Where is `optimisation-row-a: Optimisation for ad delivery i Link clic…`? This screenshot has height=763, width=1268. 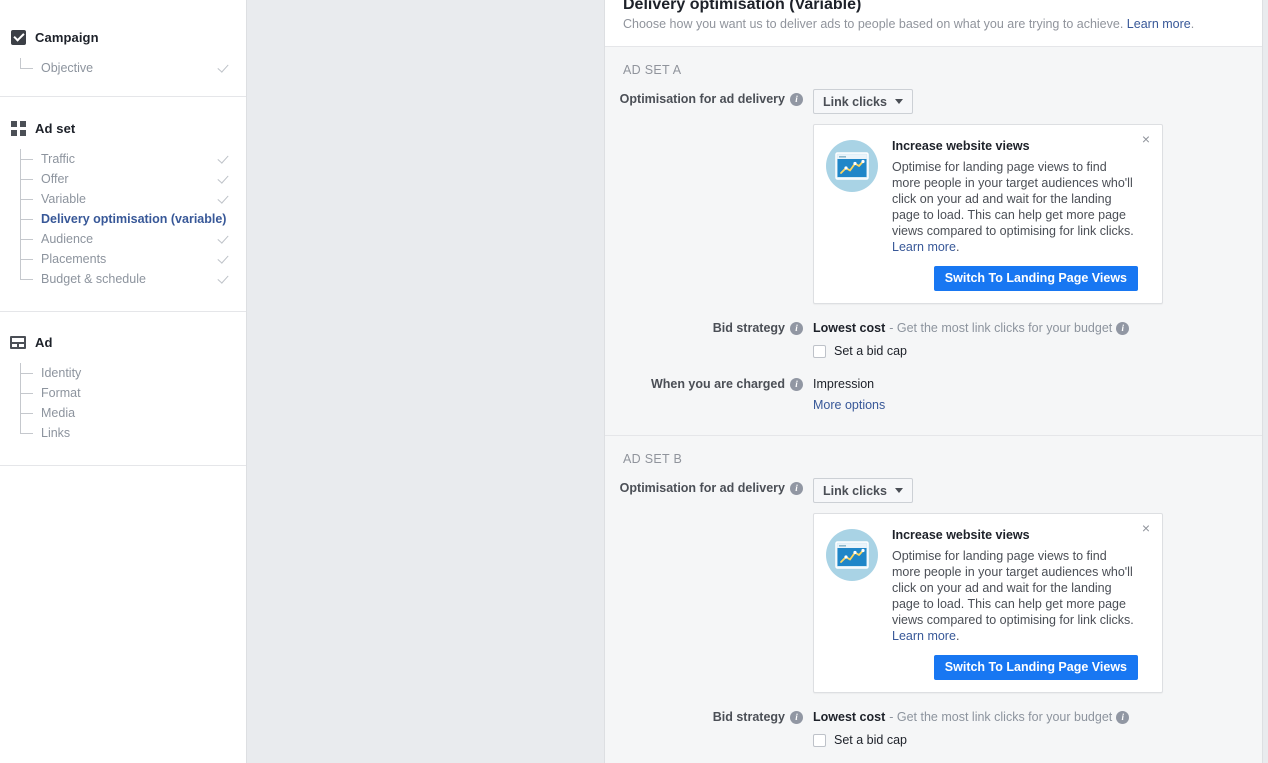 optimisation-row-a: Optimisation for ad delivery i Link clic… is located at coordinates (936, 196).